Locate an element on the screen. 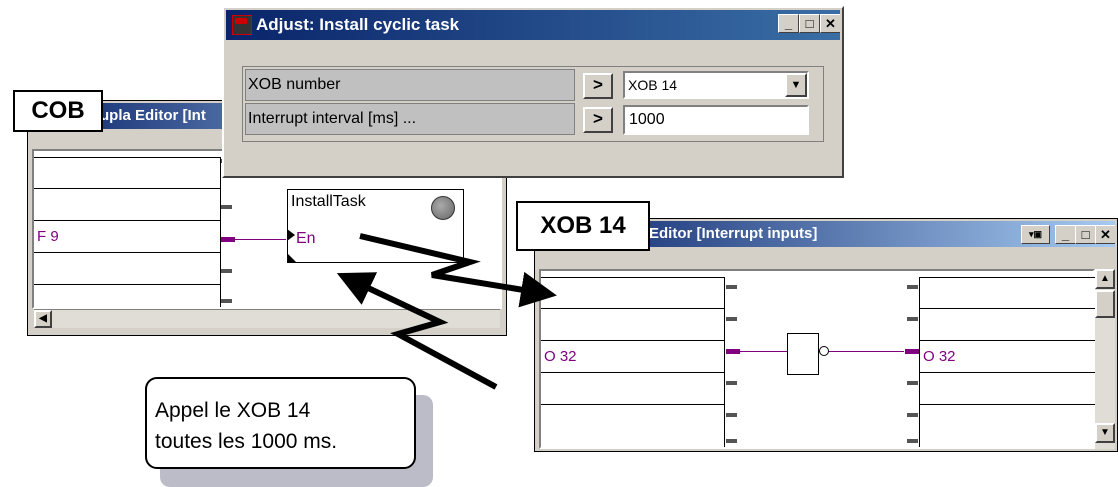 The image size is (1118, 487). zigzag-arrow-to-xob is located at coordinates (458, 270).